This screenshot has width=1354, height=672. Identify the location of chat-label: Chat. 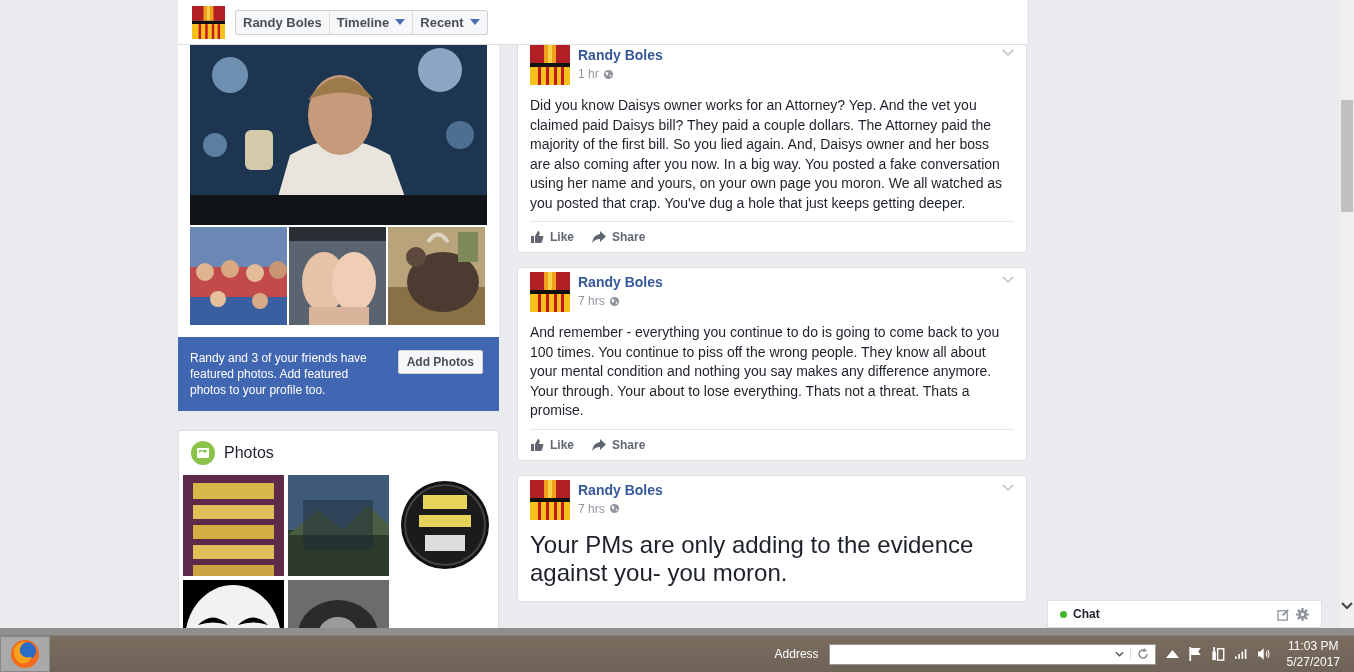
(1087, 614).